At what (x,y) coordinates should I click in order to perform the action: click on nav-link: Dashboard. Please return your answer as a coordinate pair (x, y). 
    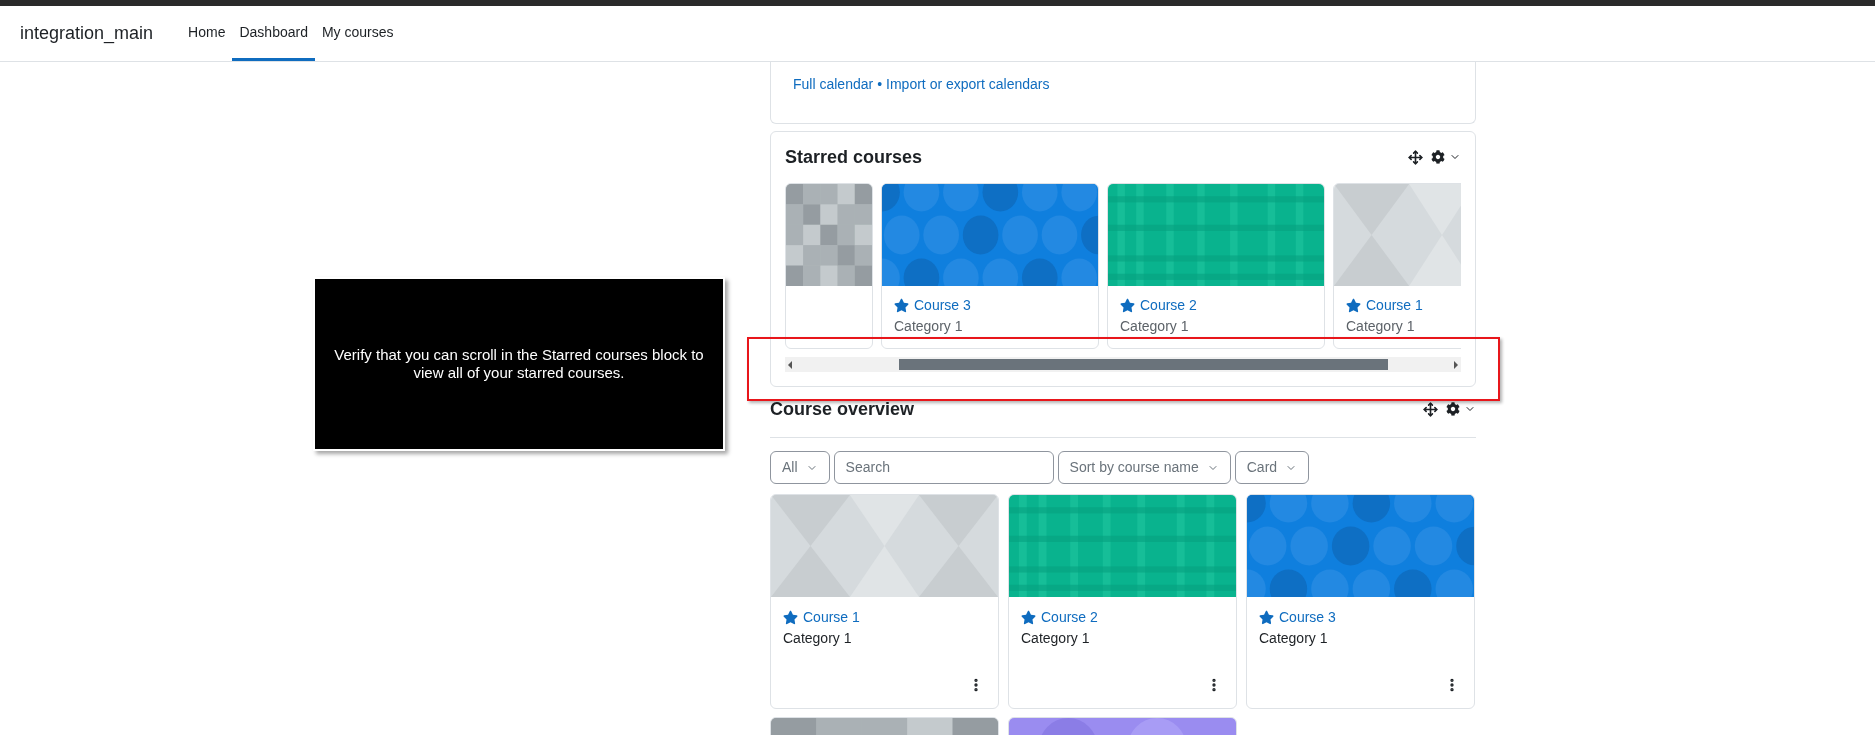
    Looking at the image, I should click on (273, 33).